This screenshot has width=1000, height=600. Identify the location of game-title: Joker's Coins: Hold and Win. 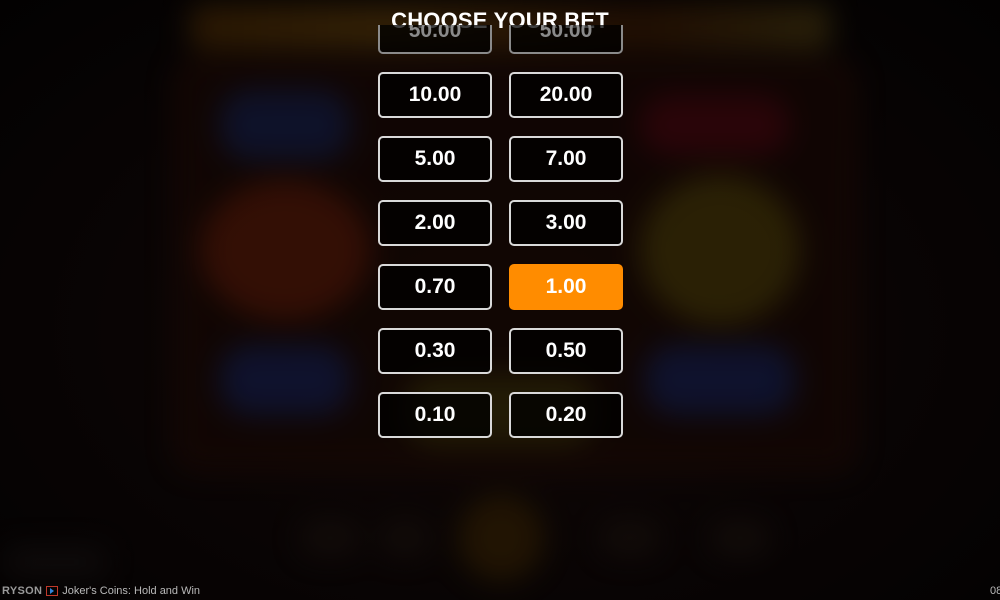
(131, 591).